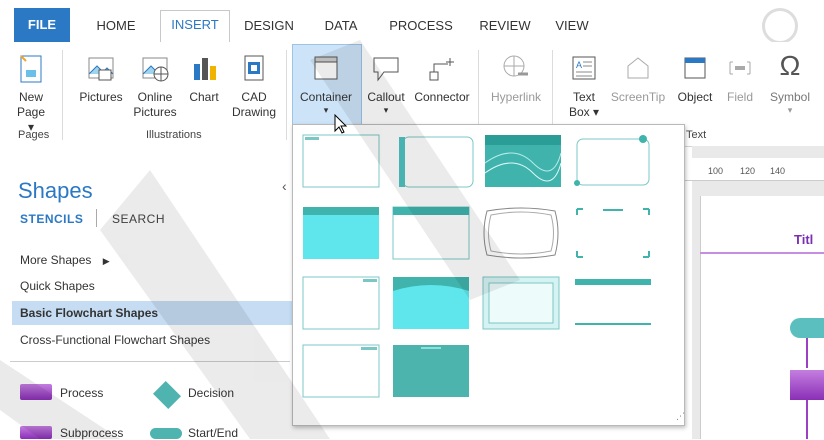 Image resolution: width=824 pixels, height=440 pixels. I want to click on stencil-label-start-end: Start/End, so click(213, 433).